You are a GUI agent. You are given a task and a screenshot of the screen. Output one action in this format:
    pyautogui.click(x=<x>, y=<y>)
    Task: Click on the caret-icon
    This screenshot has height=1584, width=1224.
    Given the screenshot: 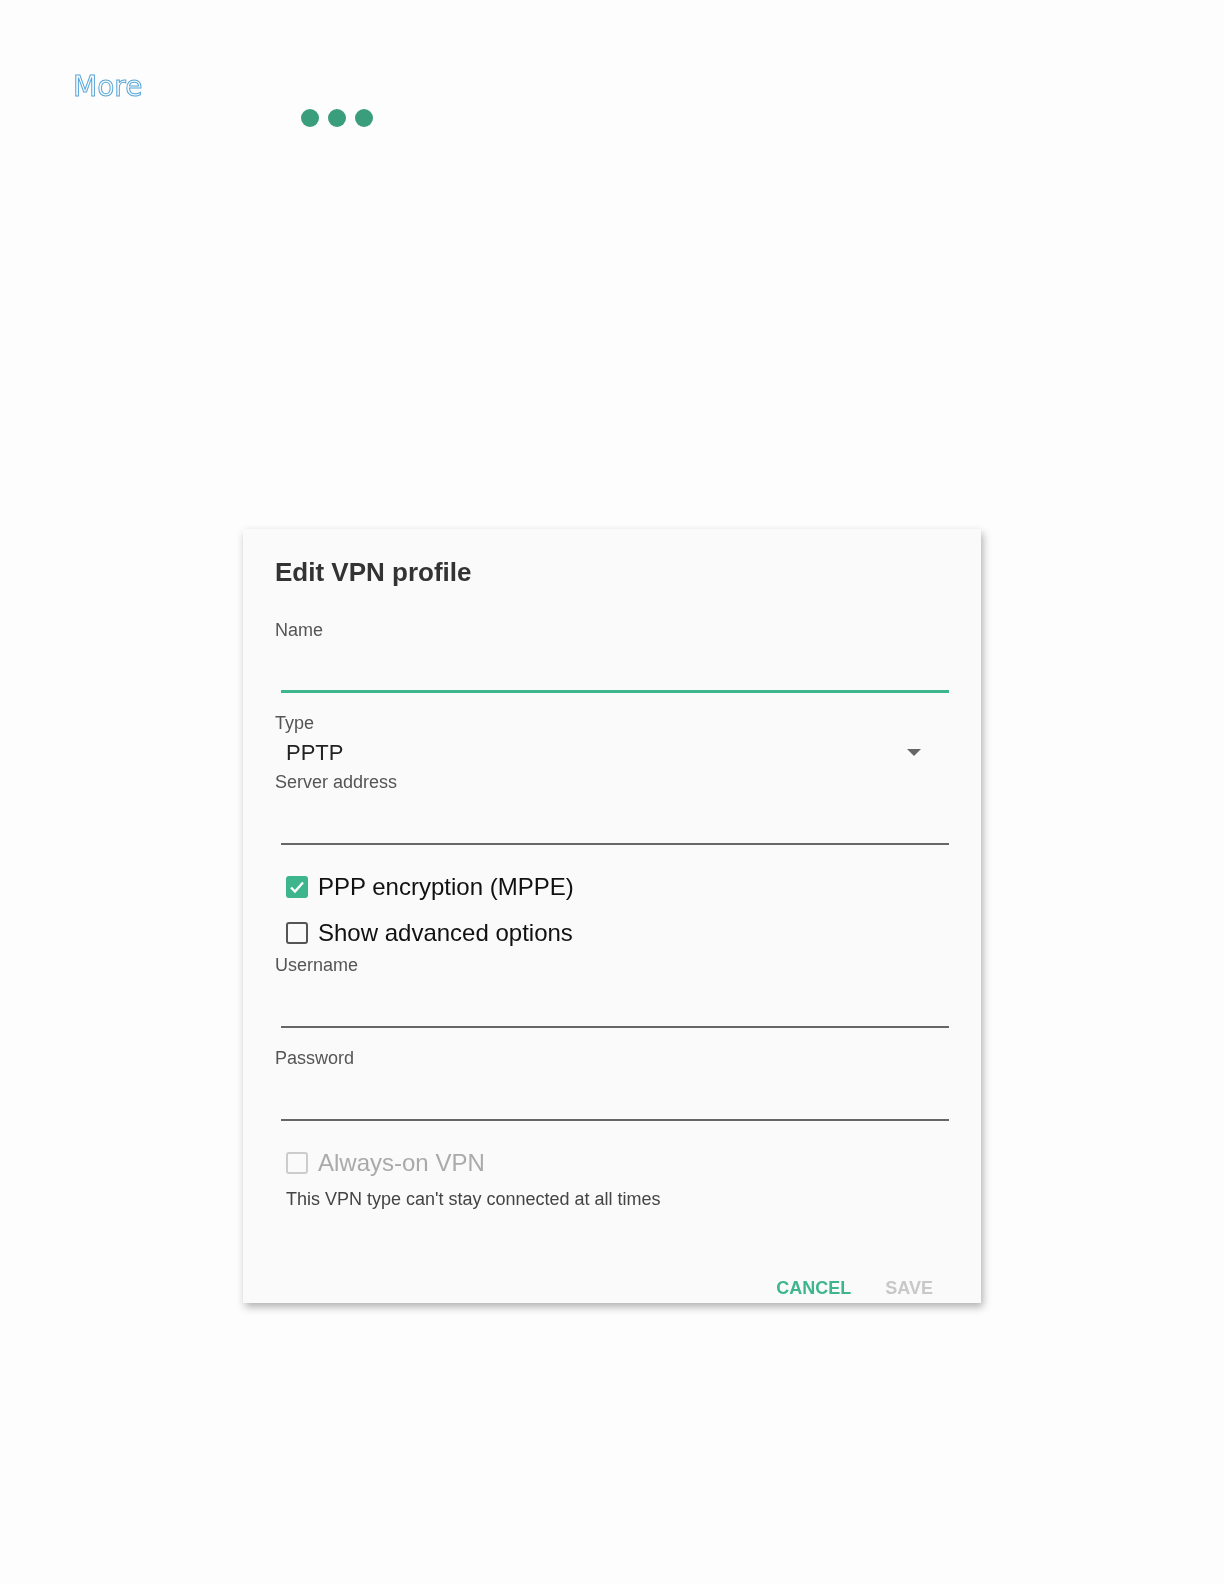 What is the action you would take?
    pyautogui.click(x=914, y=753)
    